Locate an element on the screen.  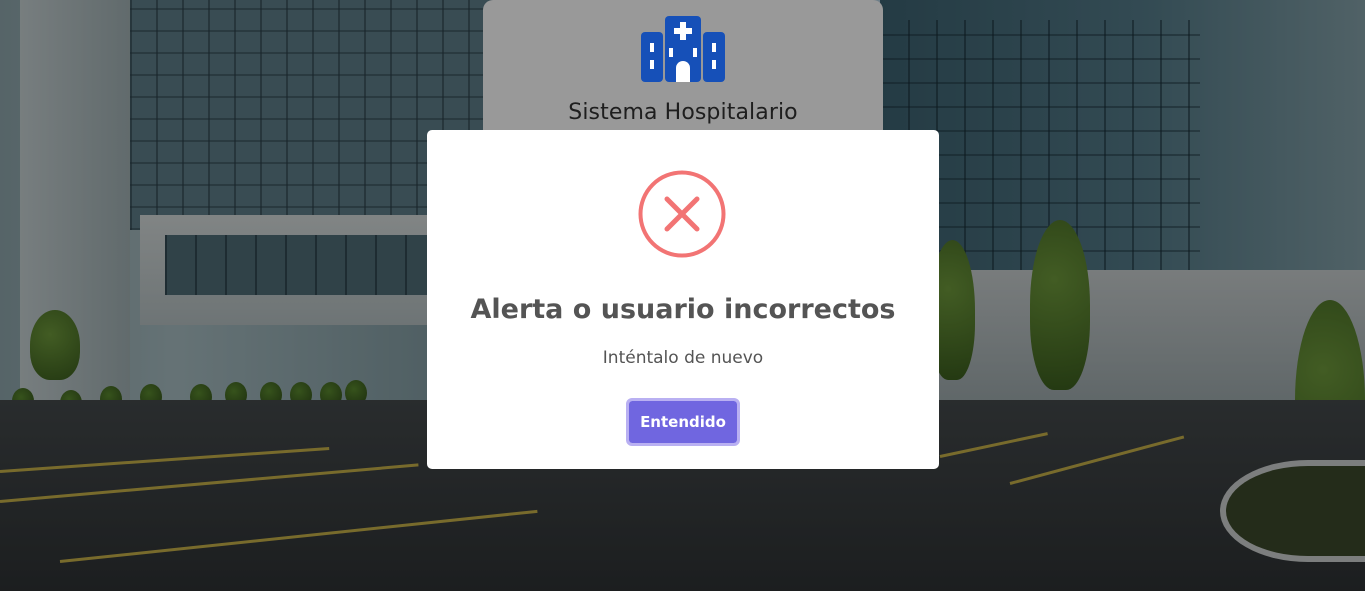
hospital-icon is located at coordinates (683, 49).